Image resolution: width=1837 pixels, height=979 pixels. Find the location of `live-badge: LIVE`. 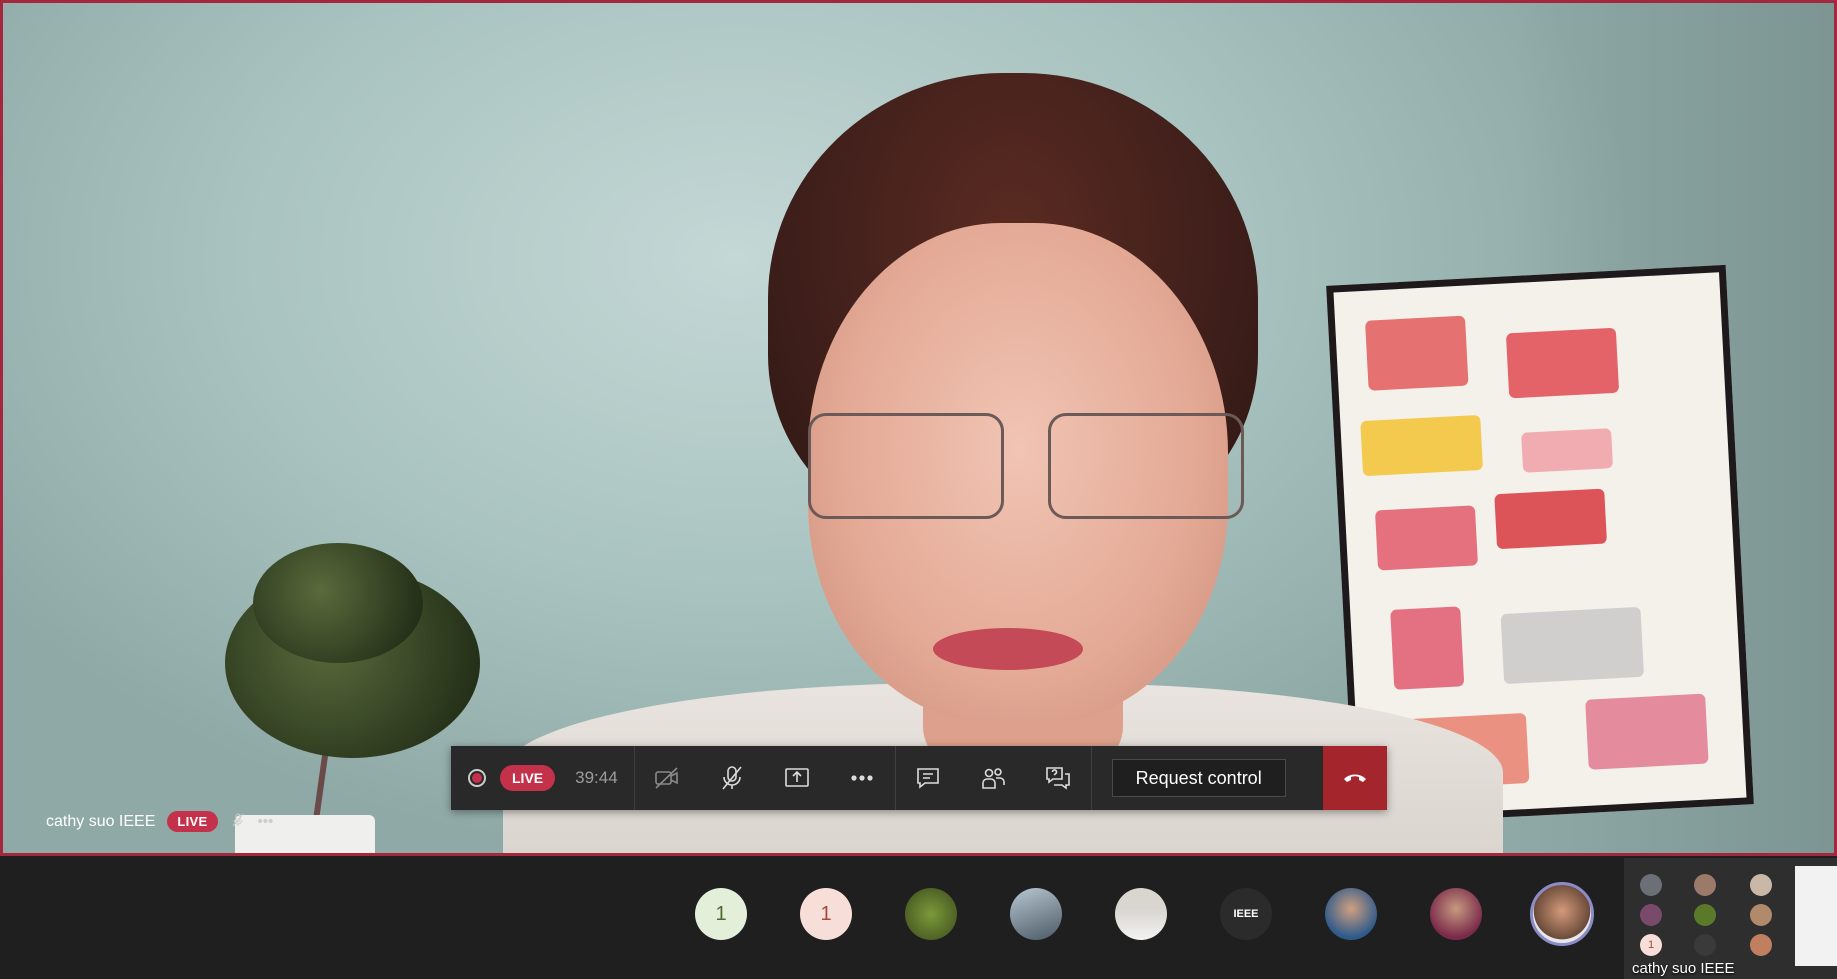

live-badge: LIVE is located at coordinates (192, 821).